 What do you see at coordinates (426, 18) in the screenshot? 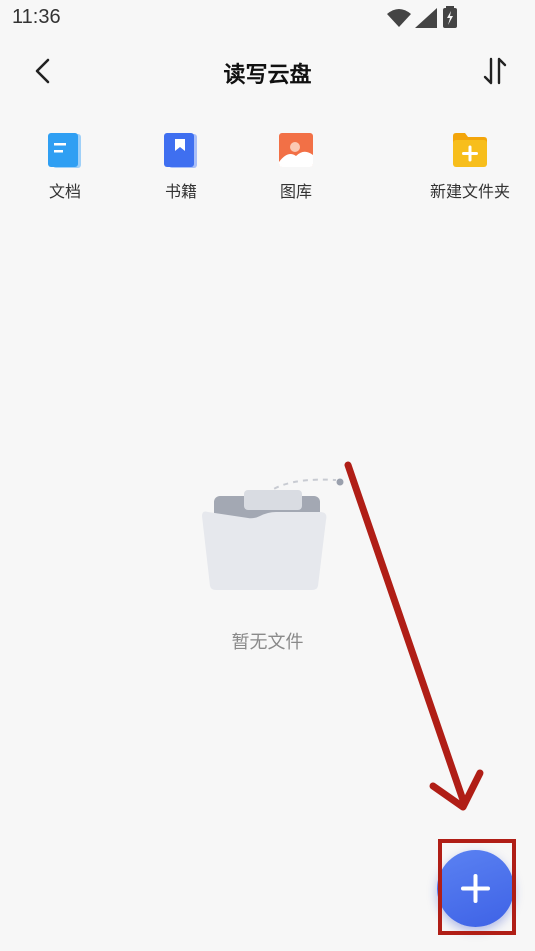
I see `signal-icon` at bounding box center [426, 18].